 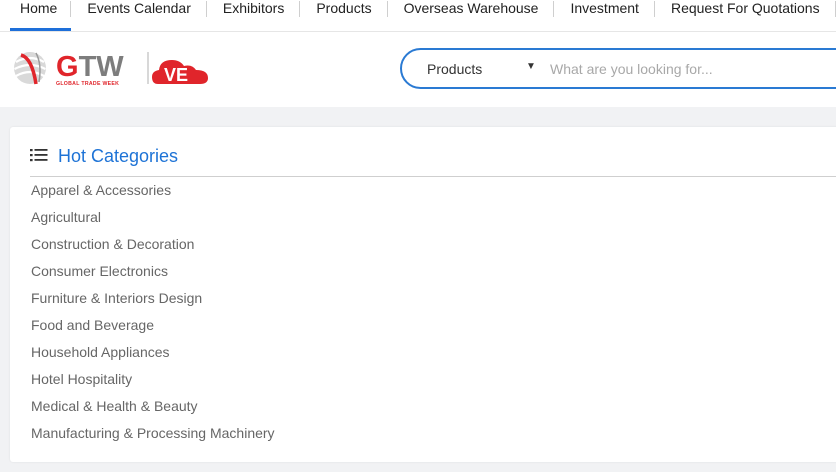 I want to click on logo-graphic: GTW GLOBAL TRADE WEEK VE, so click(x=110, y=69).